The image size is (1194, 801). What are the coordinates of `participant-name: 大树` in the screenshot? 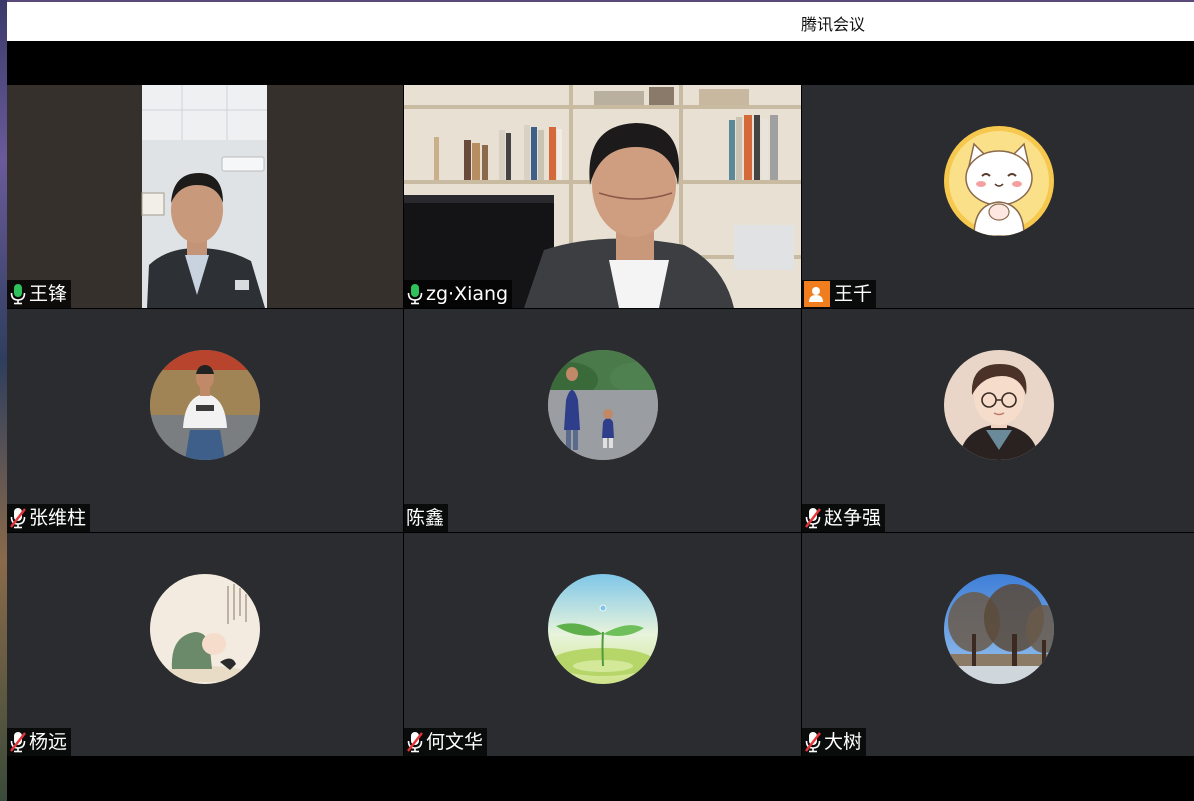 It's located at (843, 742).